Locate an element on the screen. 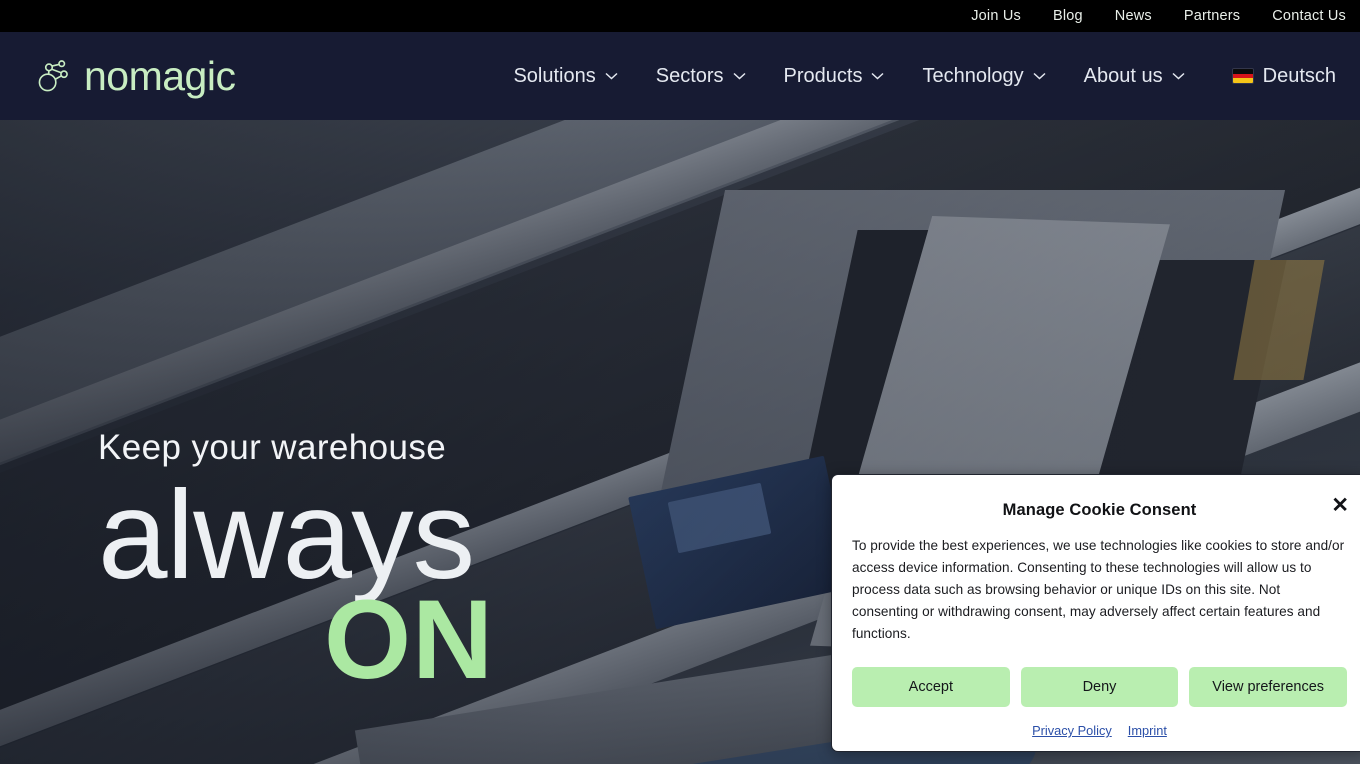 The image size is (1360, 764). hero-text-block: Keep your warehouse always ON is located at coordinates (296, 565).